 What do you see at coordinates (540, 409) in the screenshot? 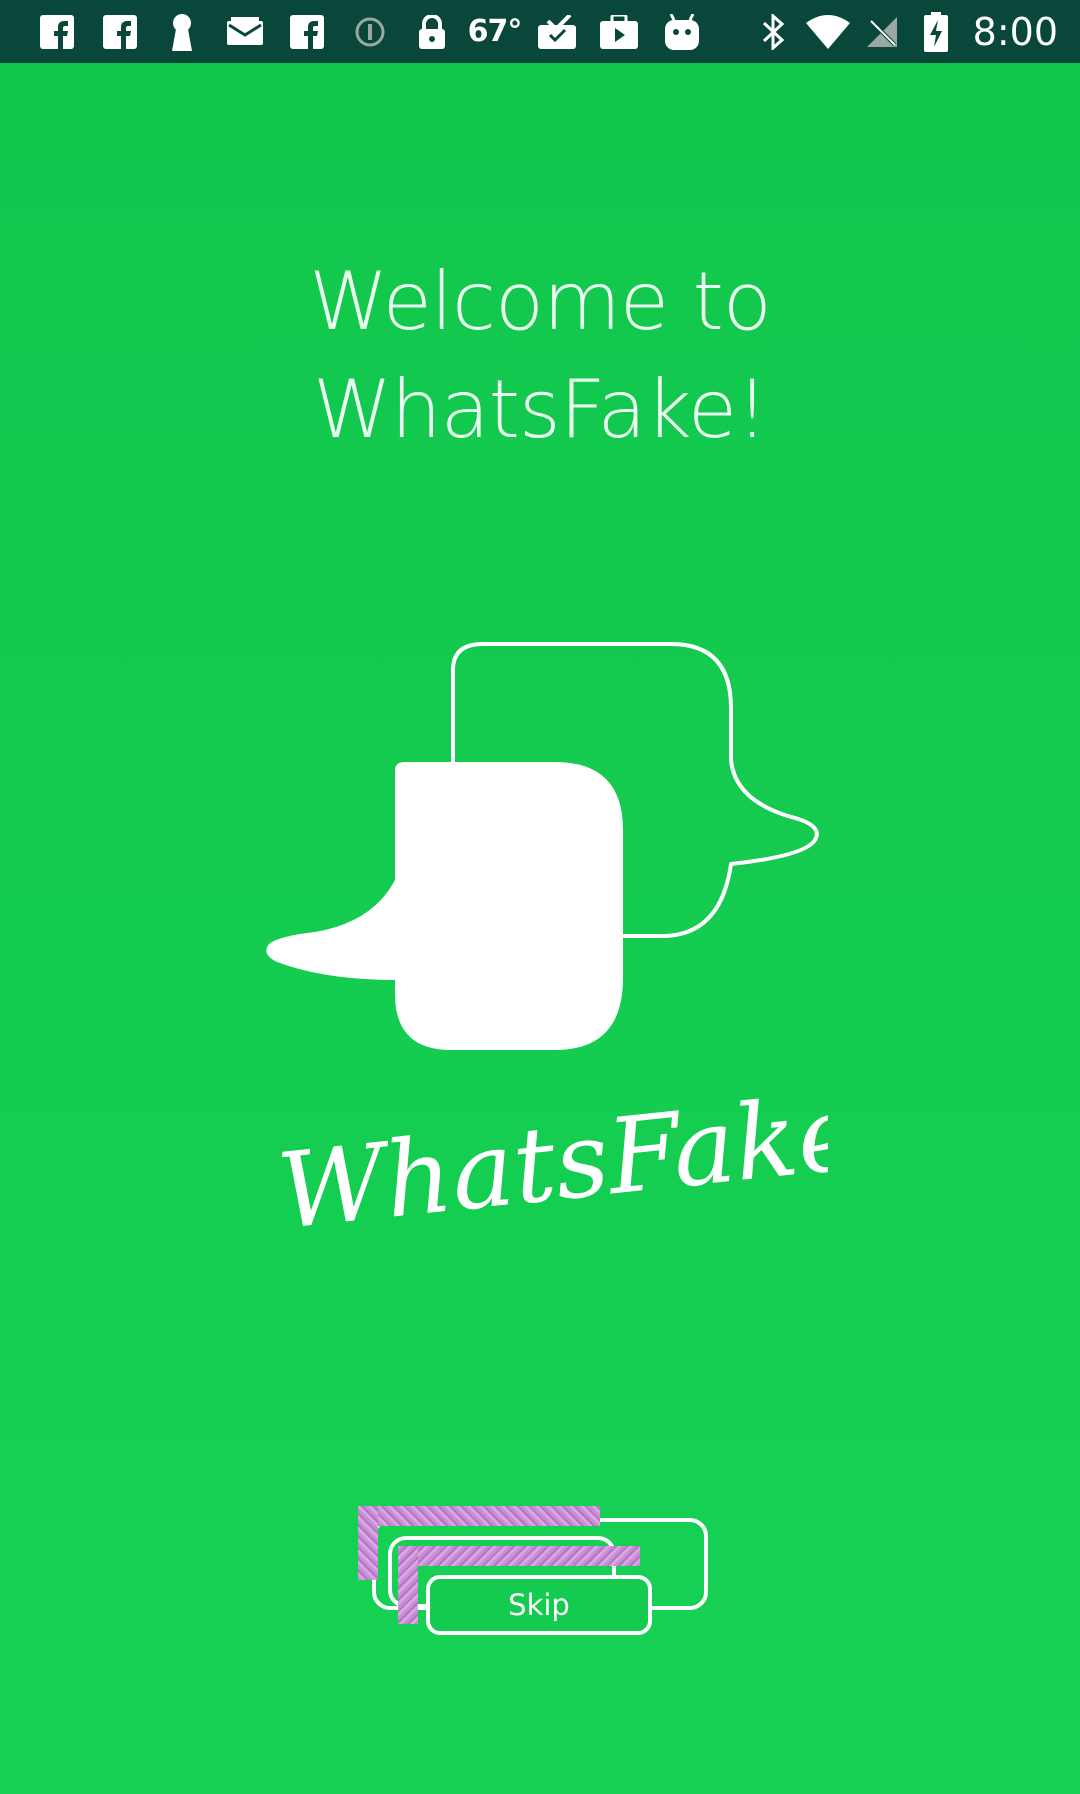
I see `welcome-line-2: WhatsFake!` at bounding box center [540, 409].